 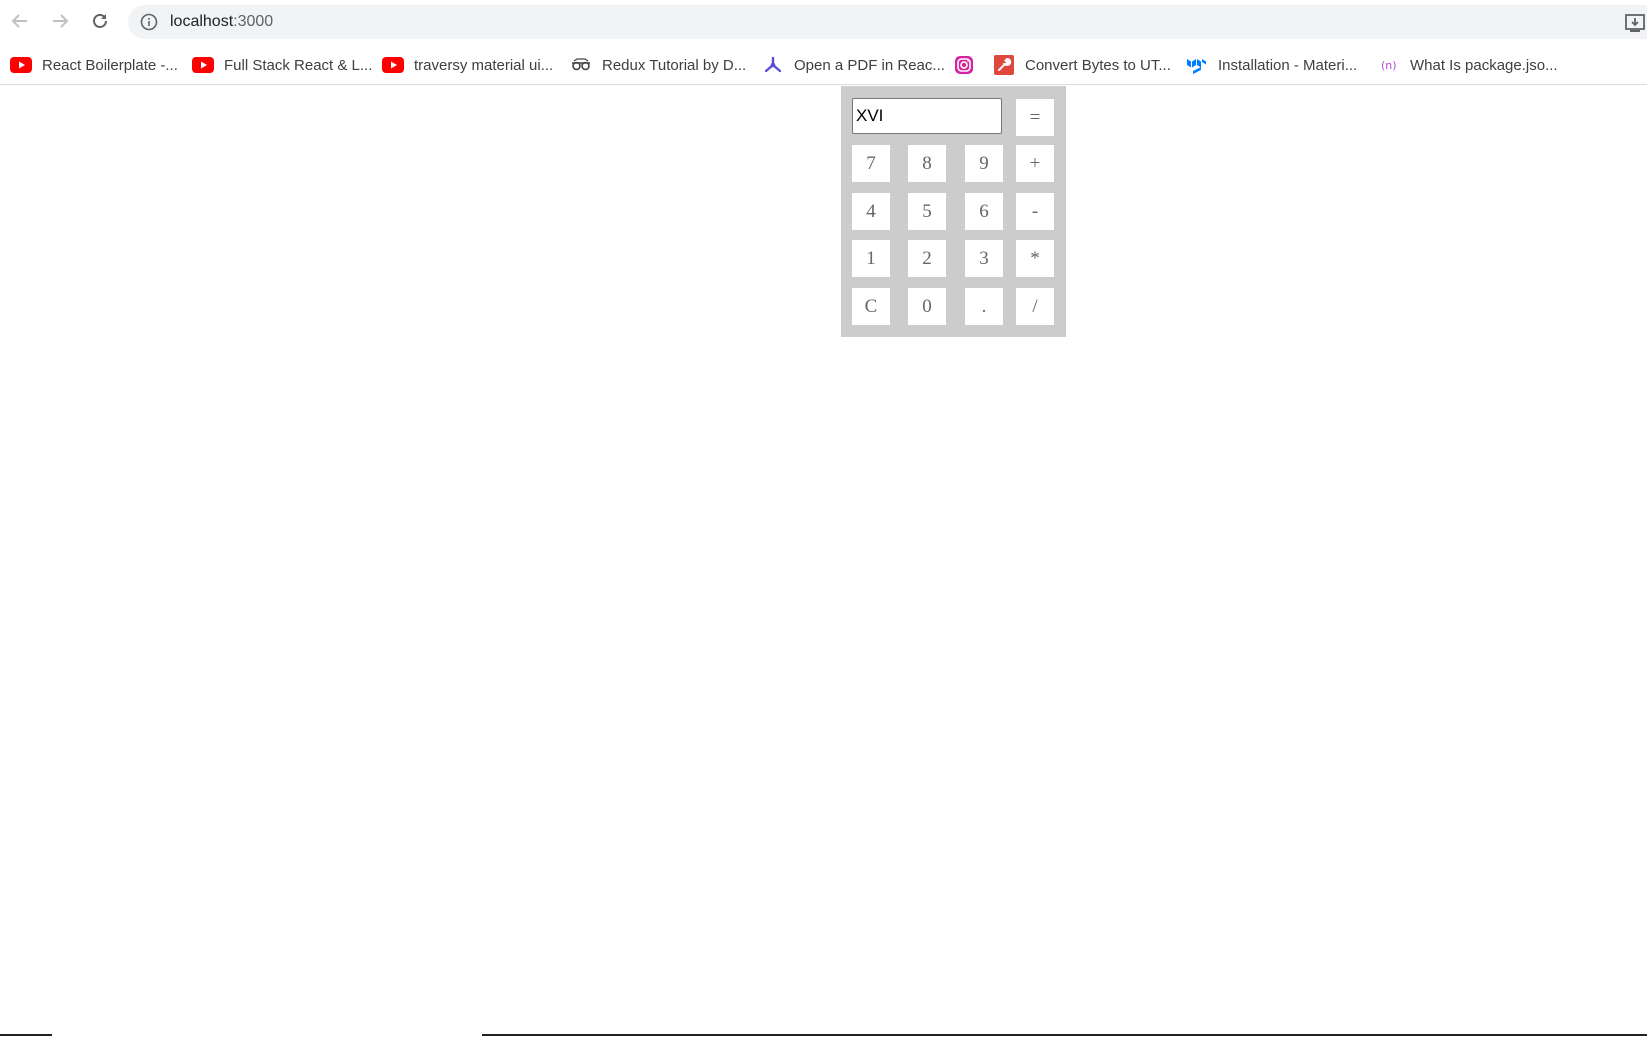 What do you see at coordinates (887, 22) in the screenshot?
I see `address-bar: localhost:3000` at bounding box center [887, 22].